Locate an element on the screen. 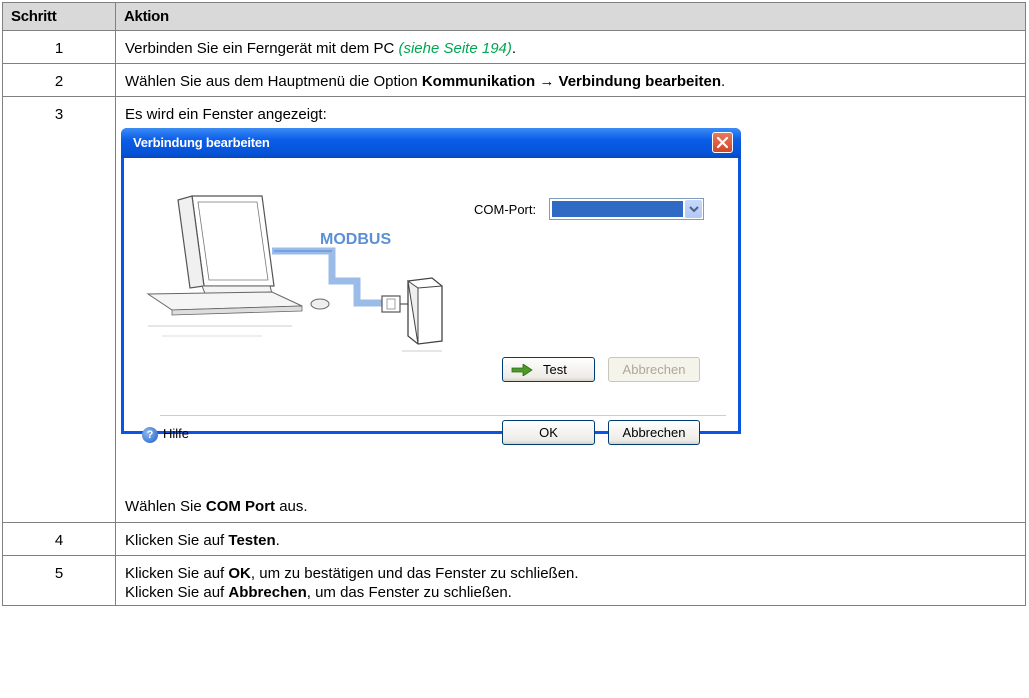 The image size is (1029, 698). step3-instruction: Wählen Sie COM Port aus. is located at coordinates (216, 506).